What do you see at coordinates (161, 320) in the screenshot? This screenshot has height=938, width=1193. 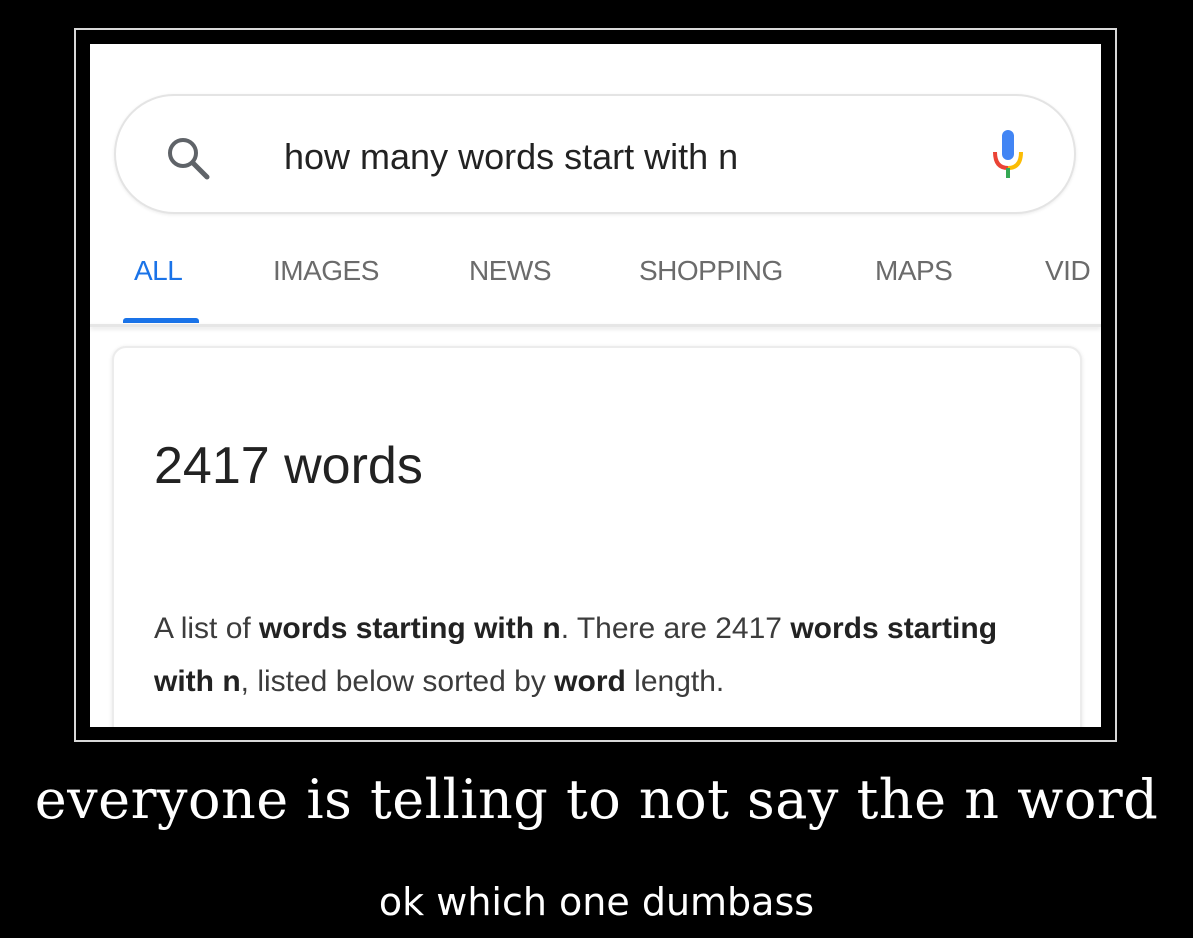 I see `active-tab-indicator` at bounding box center [161, 320].